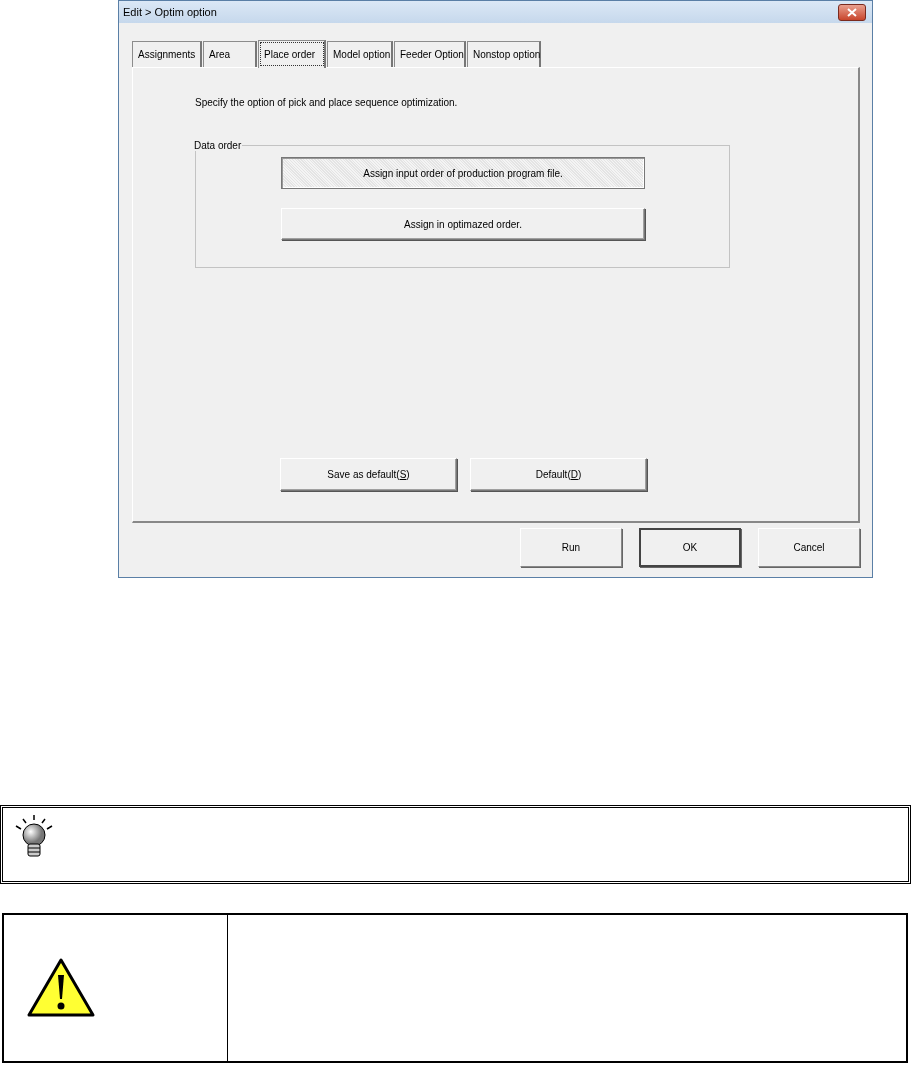 The height and width of the screenshot is (1065, 911). I want to click on group-title: Data order, so click(218, 145).